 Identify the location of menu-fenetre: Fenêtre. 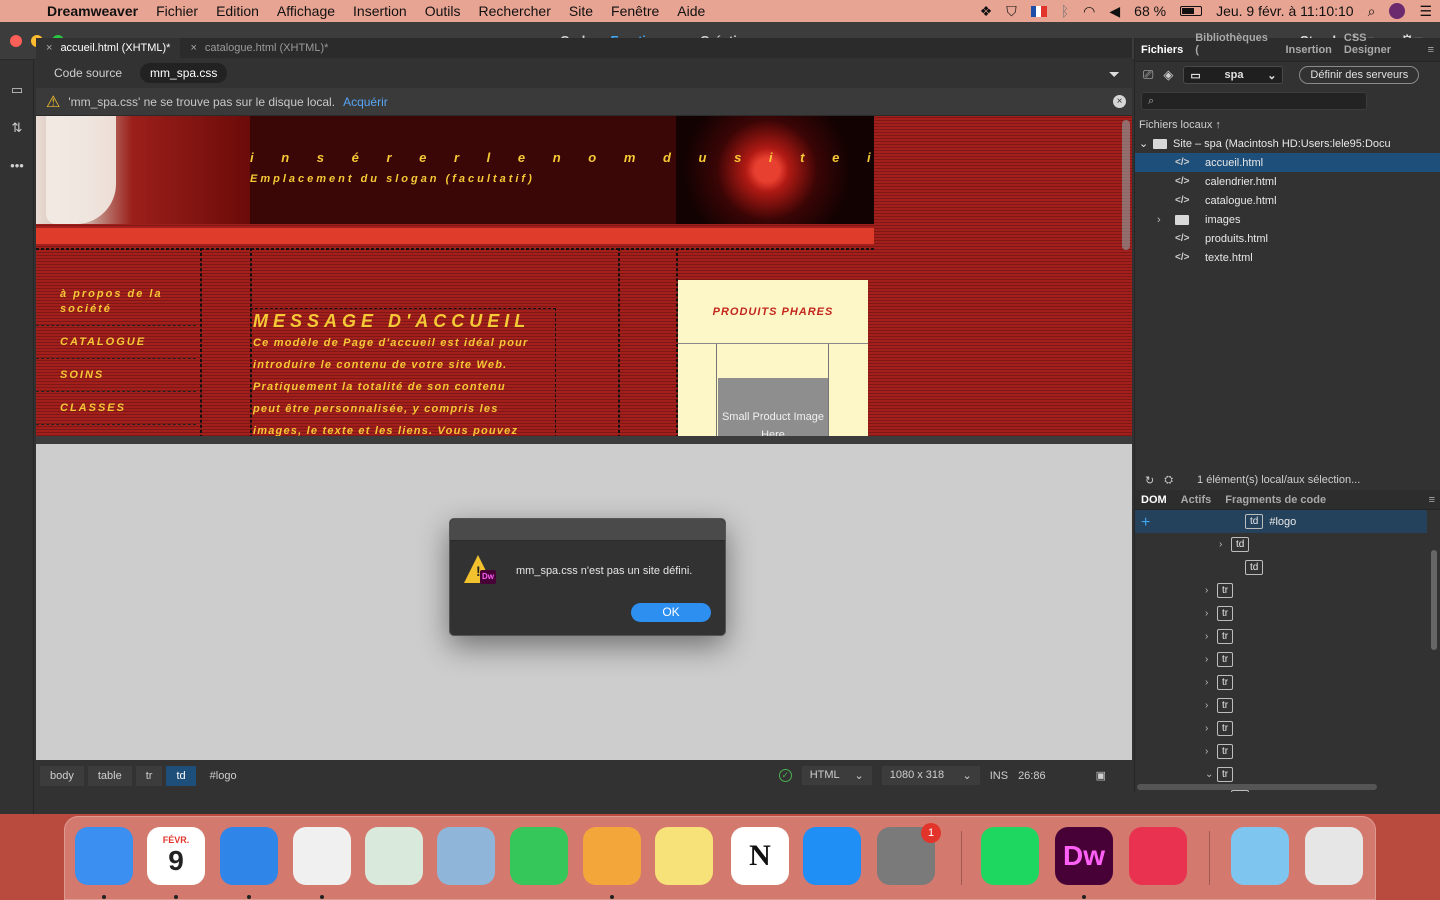
(635, 11).